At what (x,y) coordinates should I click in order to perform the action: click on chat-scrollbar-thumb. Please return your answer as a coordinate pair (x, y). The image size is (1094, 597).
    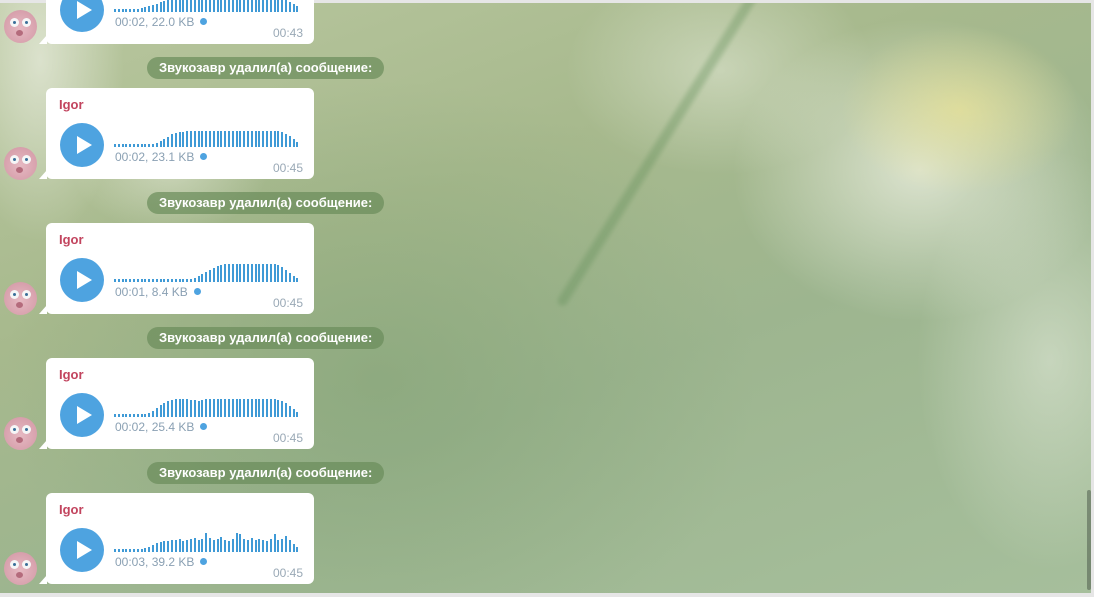
    Looking at the image, I should click on (1089, 540).